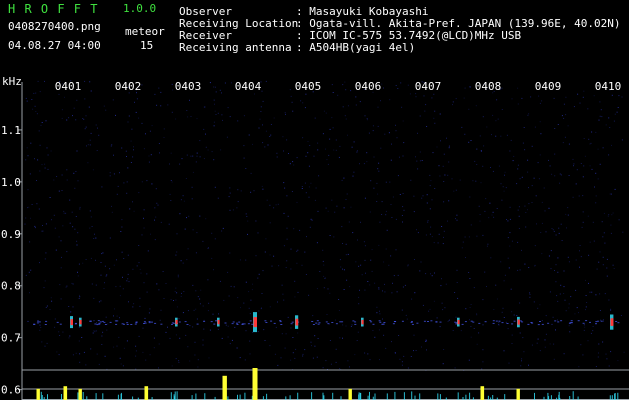 Image resolution: width=629 pixels, height=400 pixels. Describe the element at coordinates (11, 182) in the screenshot. I see `y-tick-label: 1.0` at that location.